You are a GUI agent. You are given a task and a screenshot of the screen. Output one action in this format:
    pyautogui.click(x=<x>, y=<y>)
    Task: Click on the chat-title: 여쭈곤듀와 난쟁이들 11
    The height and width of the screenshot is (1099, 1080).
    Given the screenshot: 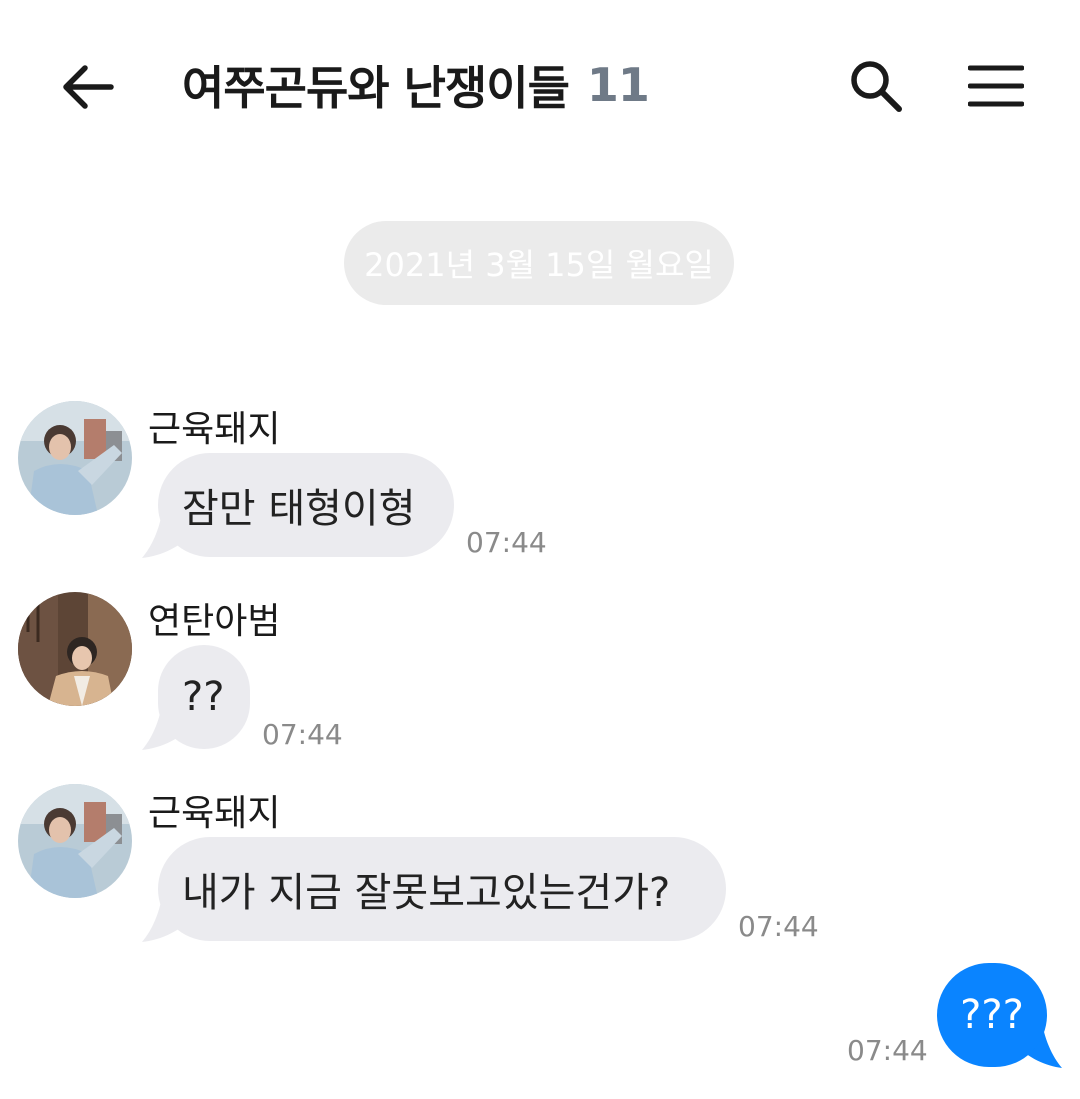 What is the action you would take?
    pyautogui.click(x=416, y=85)
    